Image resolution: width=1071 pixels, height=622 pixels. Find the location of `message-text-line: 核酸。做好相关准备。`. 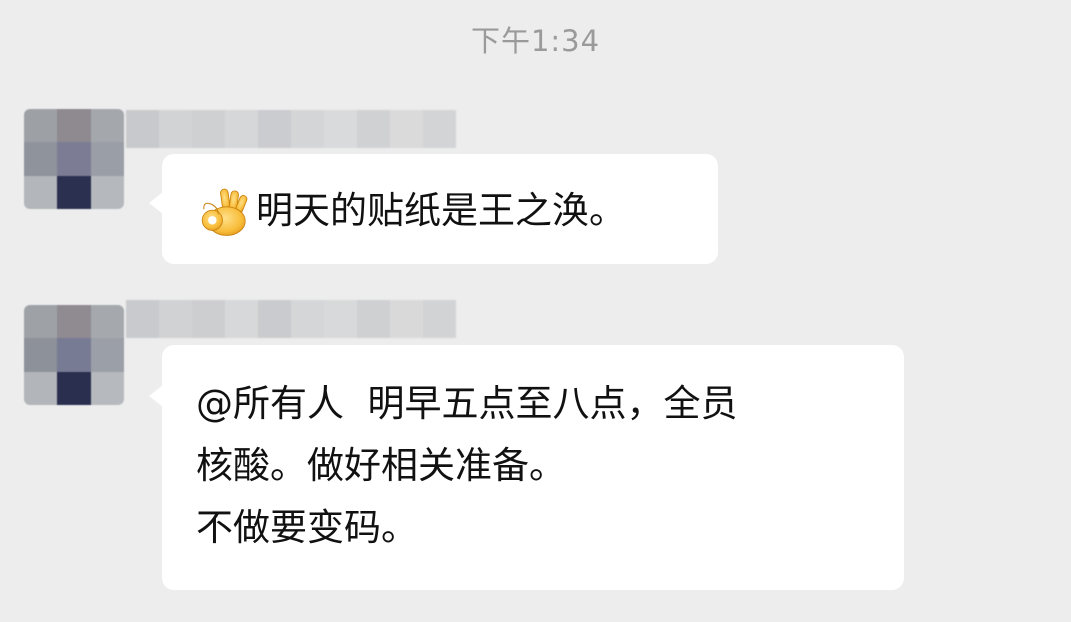

message-text-line: 核酸。做好相关准备。 is located at coordinates (381, 465).